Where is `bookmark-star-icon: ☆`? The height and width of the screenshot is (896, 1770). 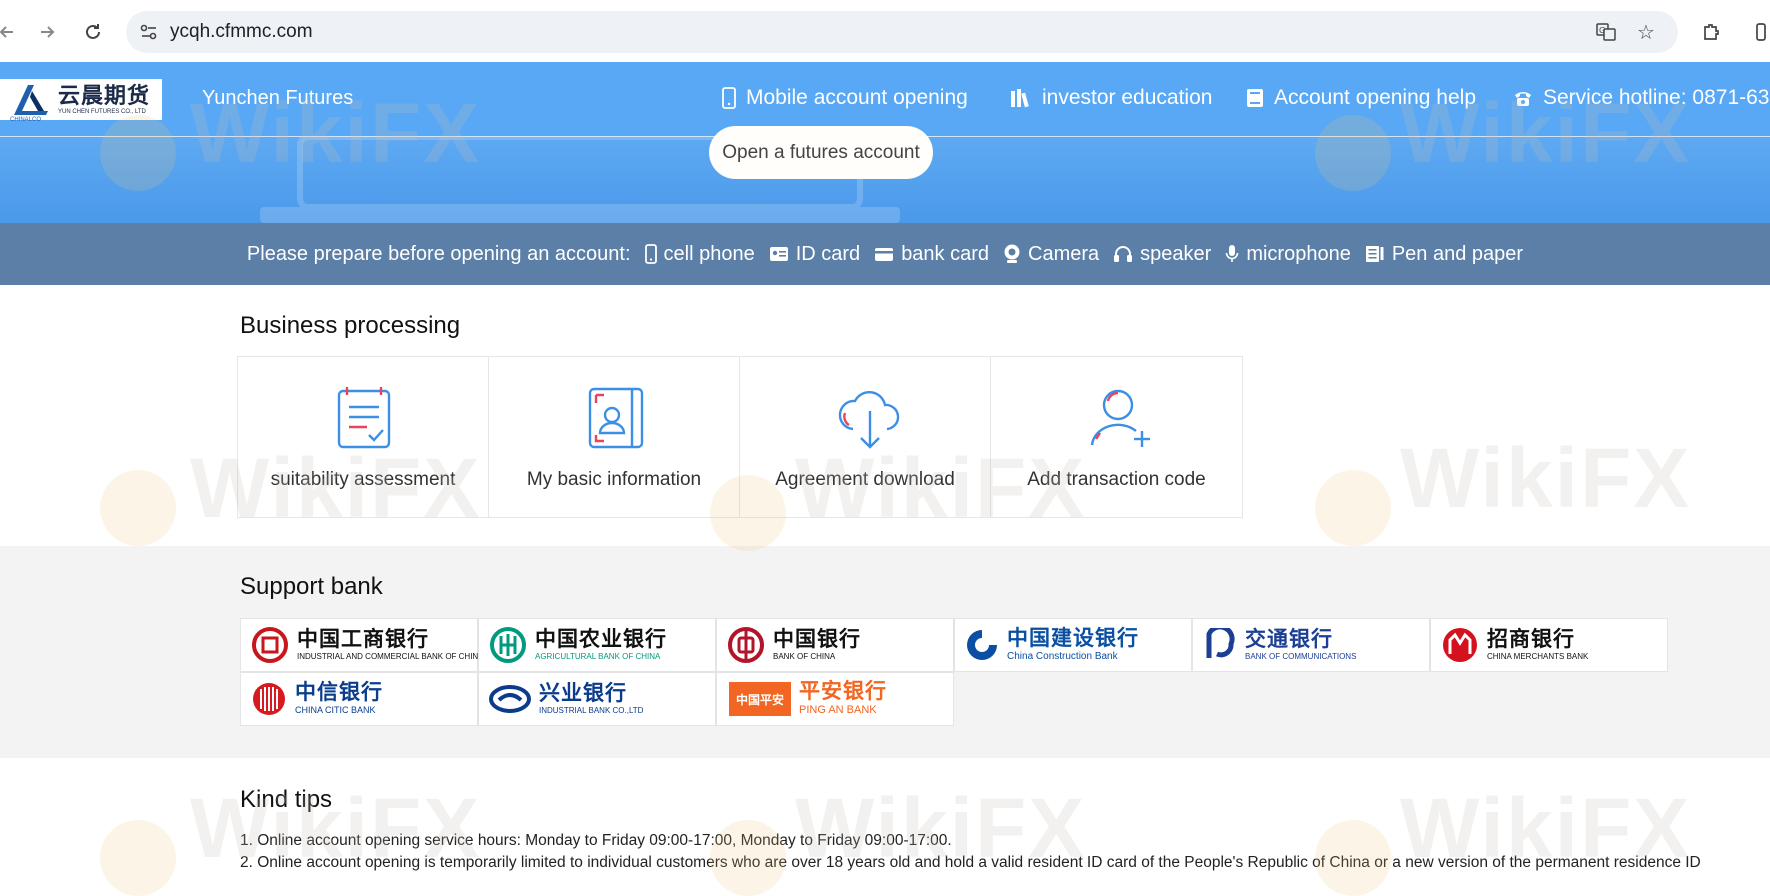
bookmark-star-icon: ☆ is located at coordinates (1646, 32).